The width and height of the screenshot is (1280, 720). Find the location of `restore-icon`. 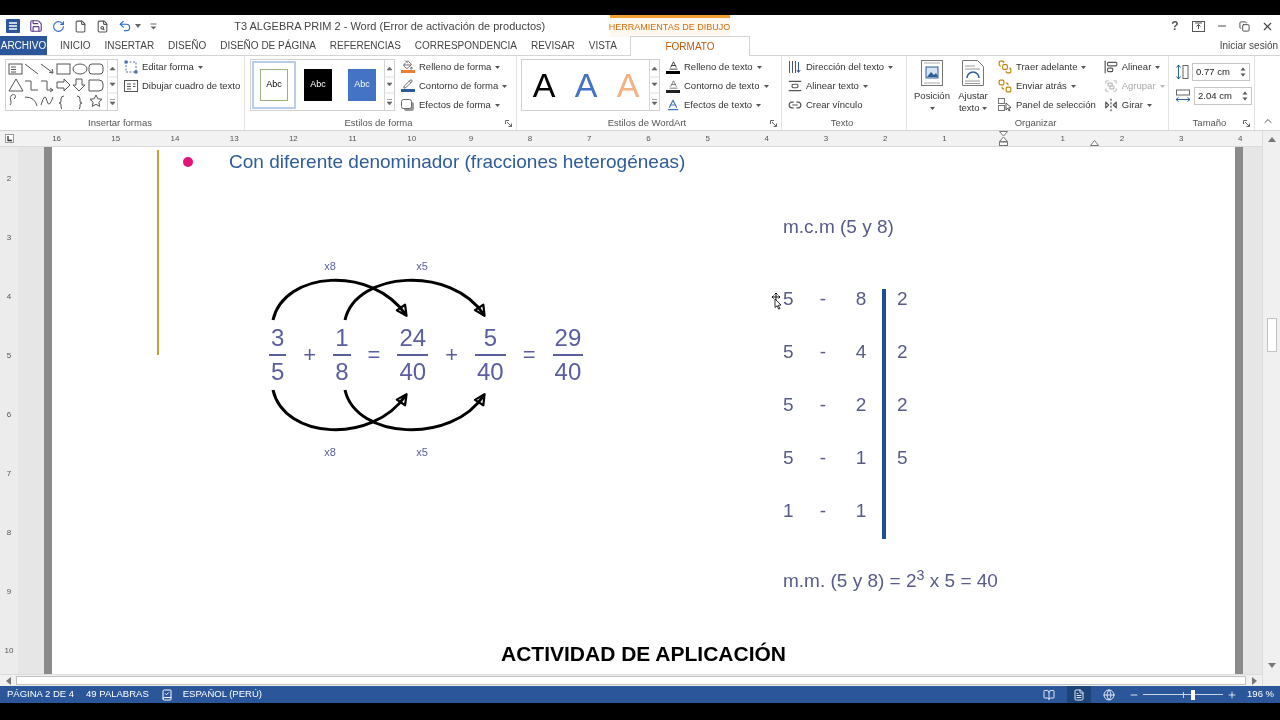

restore-icon is located at coordinates (1244, 26).